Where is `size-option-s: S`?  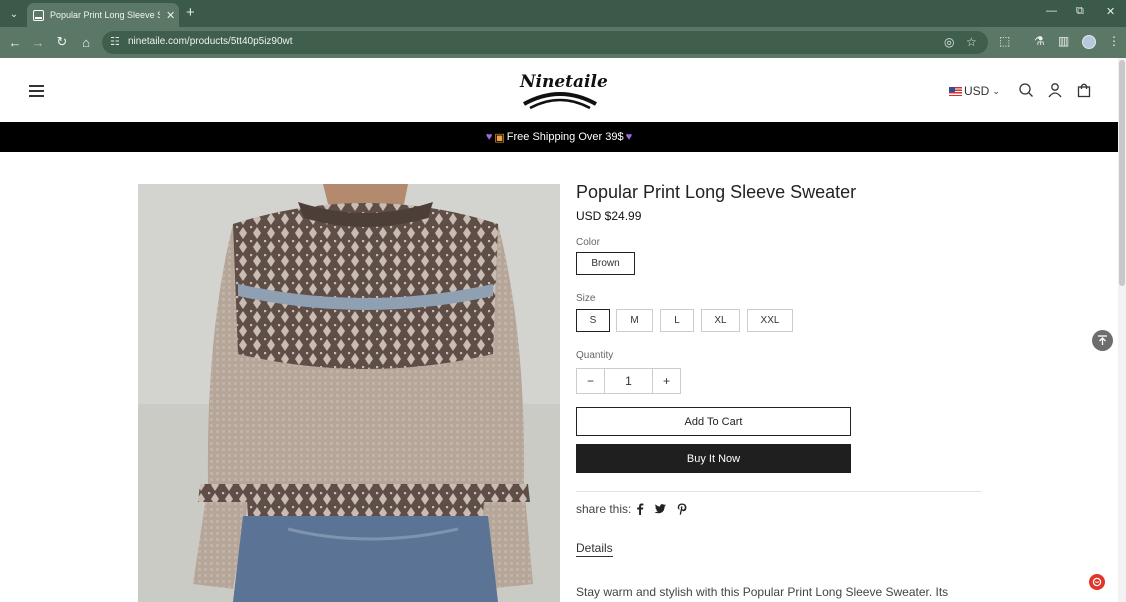 size-option-s: S is located at coordinates (593, 320).